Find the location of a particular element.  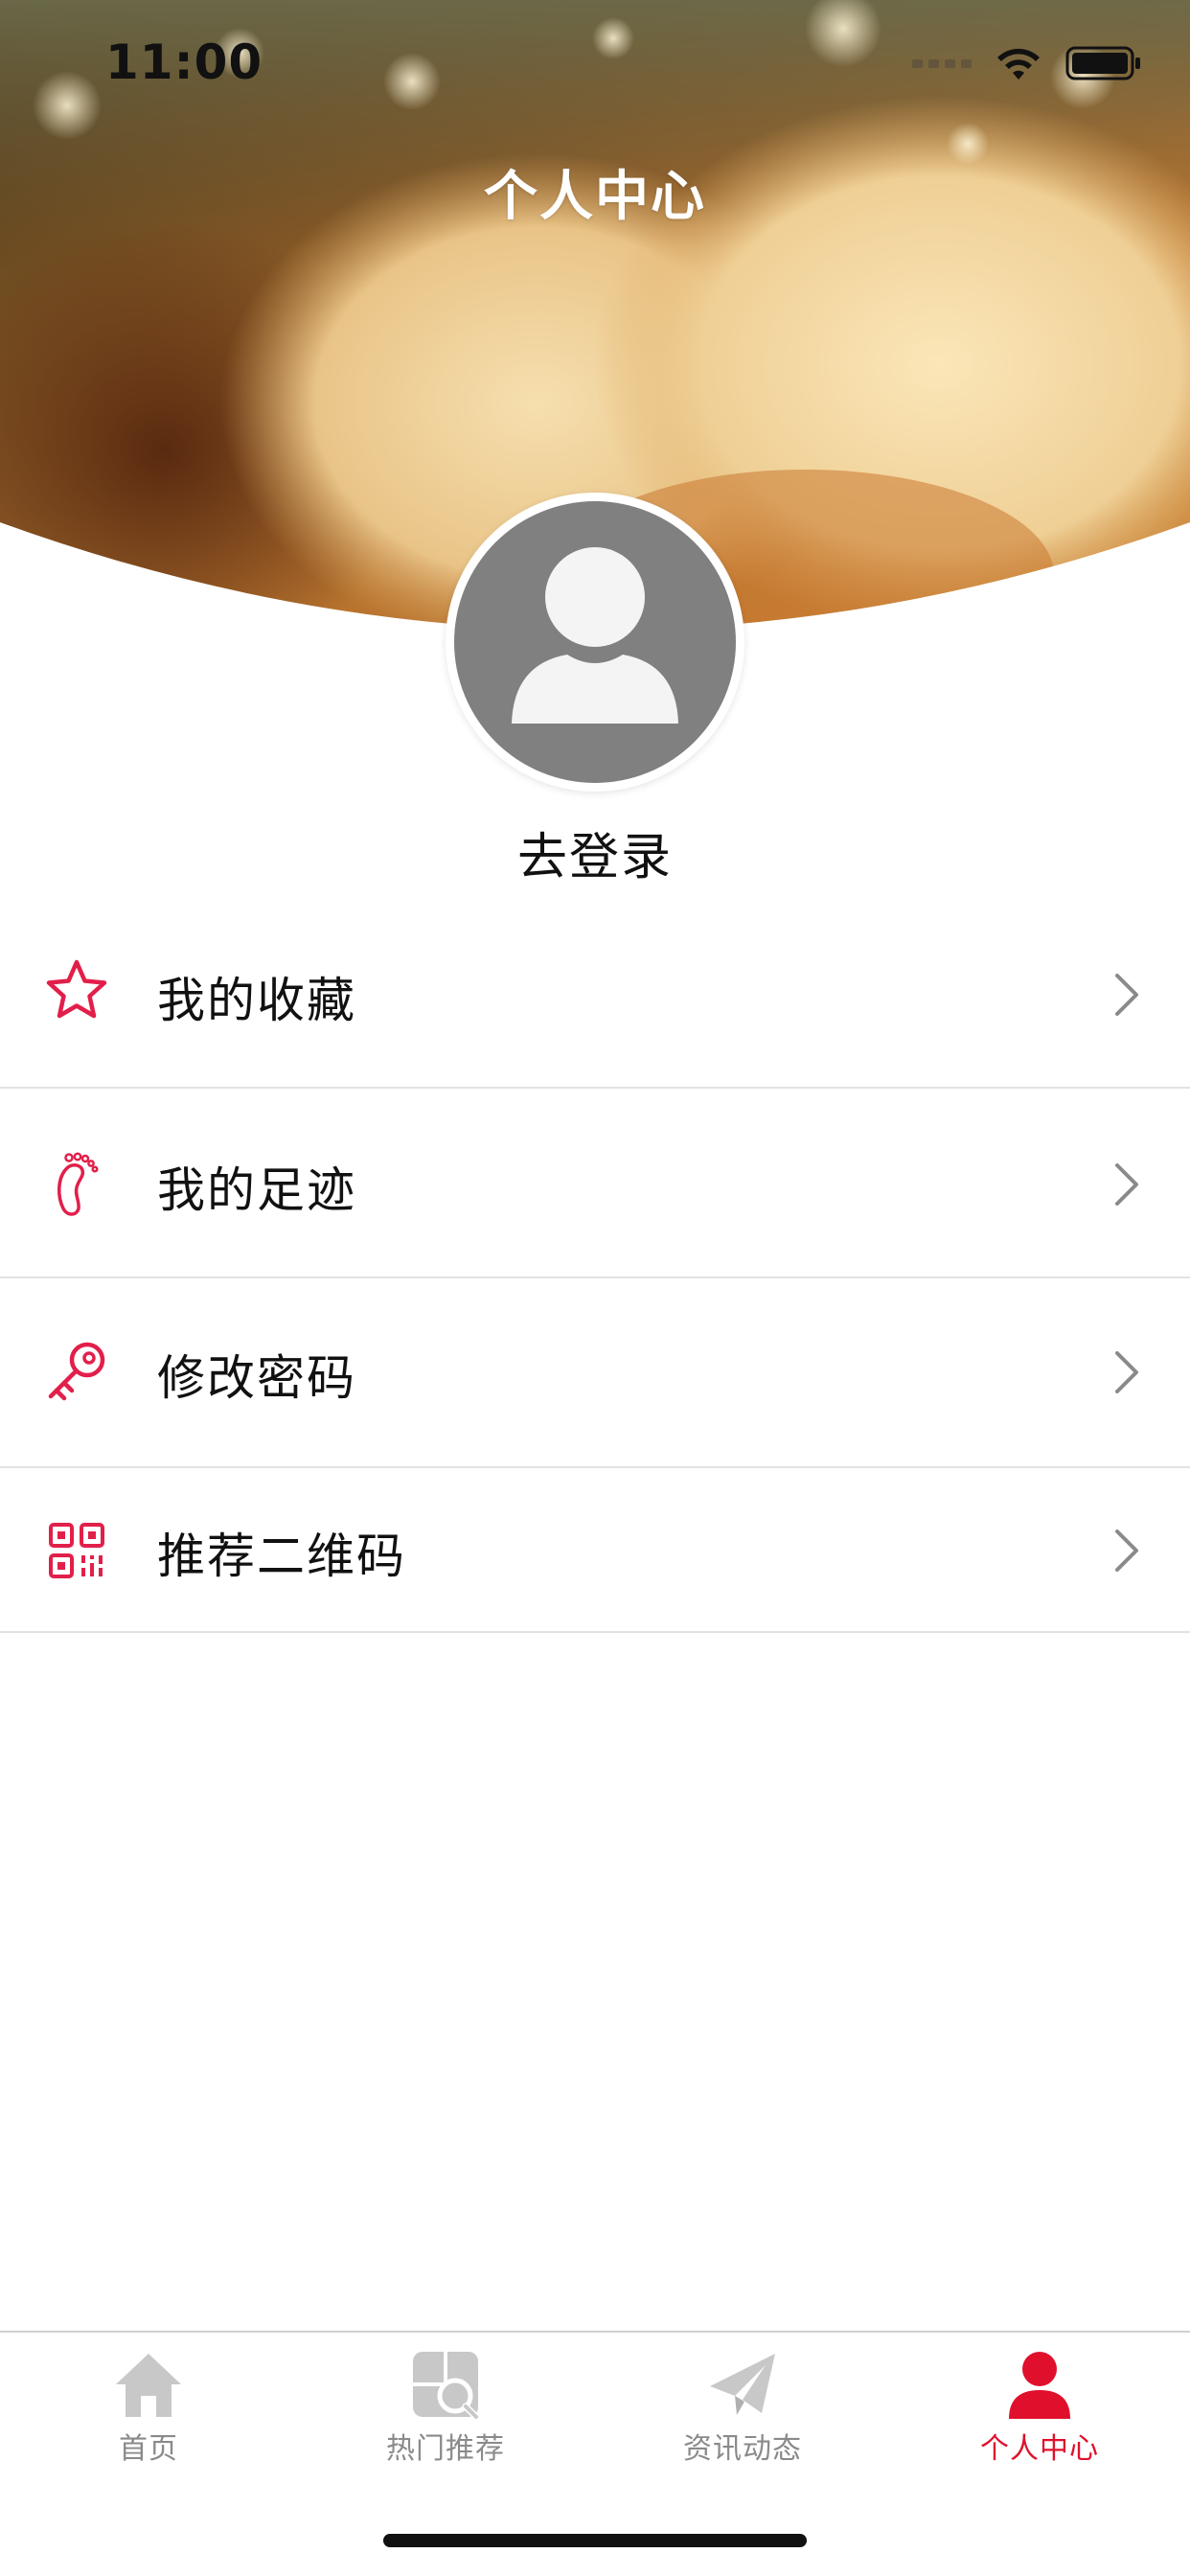

home-icon is located at coordinates (148, 2386).